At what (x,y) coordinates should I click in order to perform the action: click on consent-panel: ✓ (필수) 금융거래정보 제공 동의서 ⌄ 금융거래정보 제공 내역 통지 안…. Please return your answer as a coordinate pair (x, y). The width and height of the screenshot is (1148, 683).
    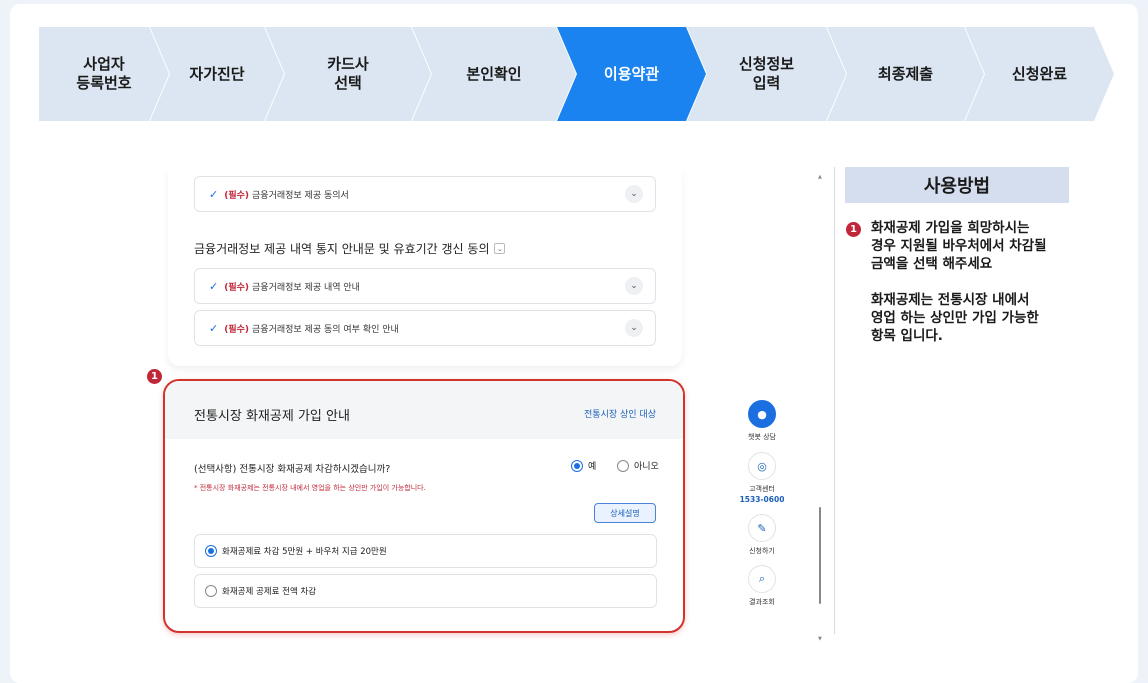
    Looking at the image, I should click on (425, 268).